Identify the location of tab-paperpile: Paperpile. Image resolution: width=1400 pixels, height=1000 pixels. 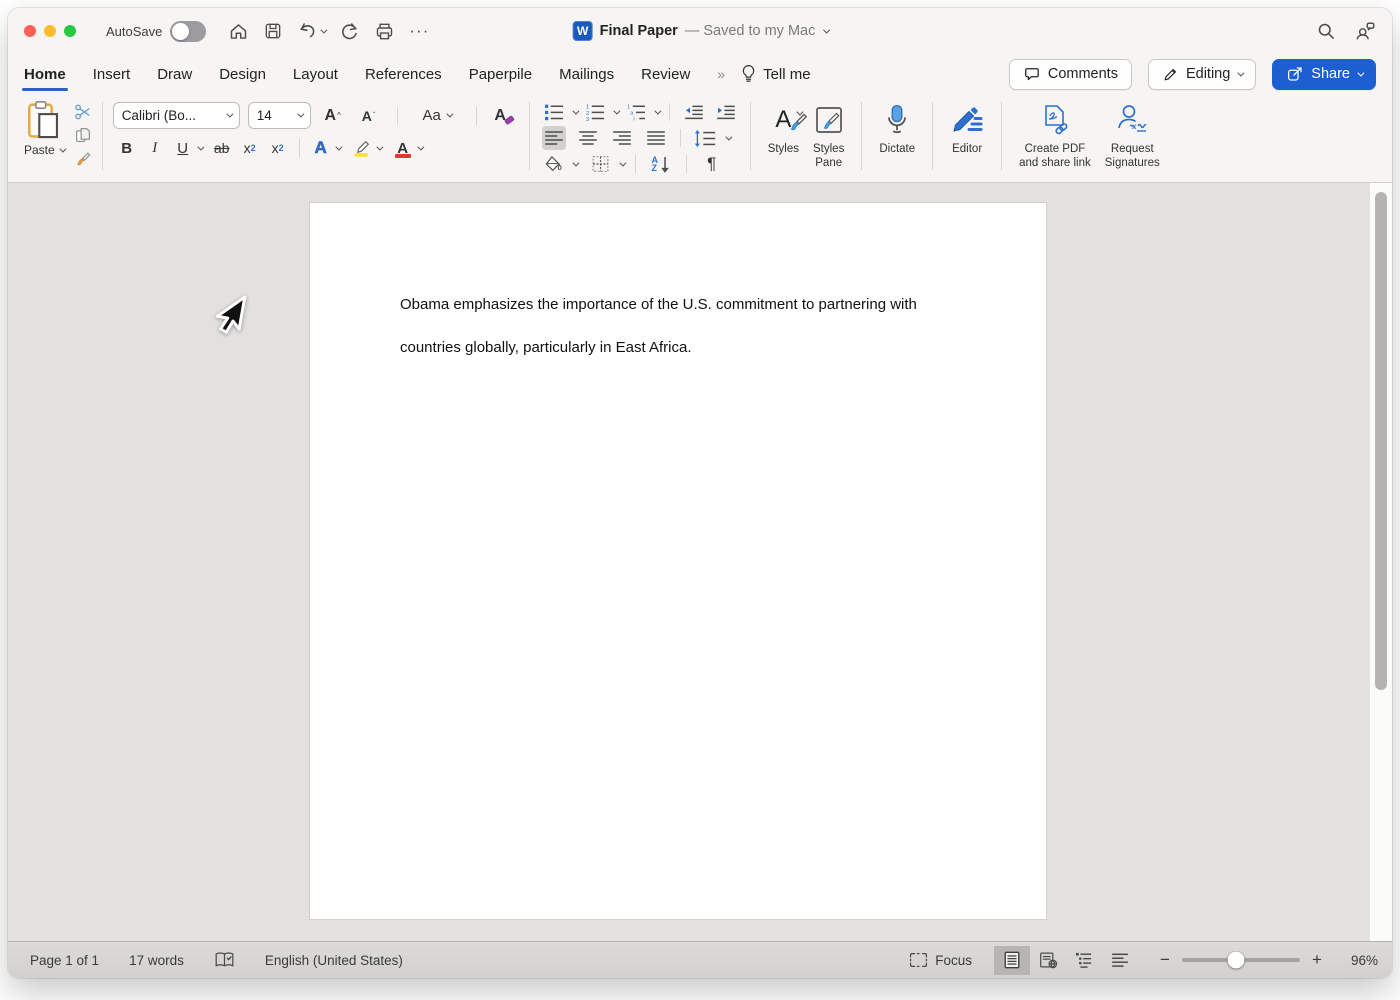
(500, 74).